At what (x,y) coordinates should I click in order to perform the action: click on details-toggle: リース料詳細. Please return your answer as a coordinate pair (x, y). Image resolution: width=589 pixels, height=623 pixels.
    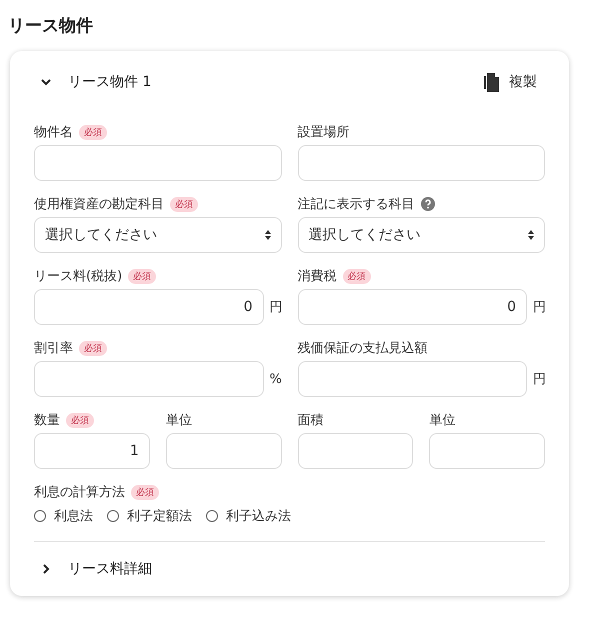
    Looking at the image, I should click on (96, 569).